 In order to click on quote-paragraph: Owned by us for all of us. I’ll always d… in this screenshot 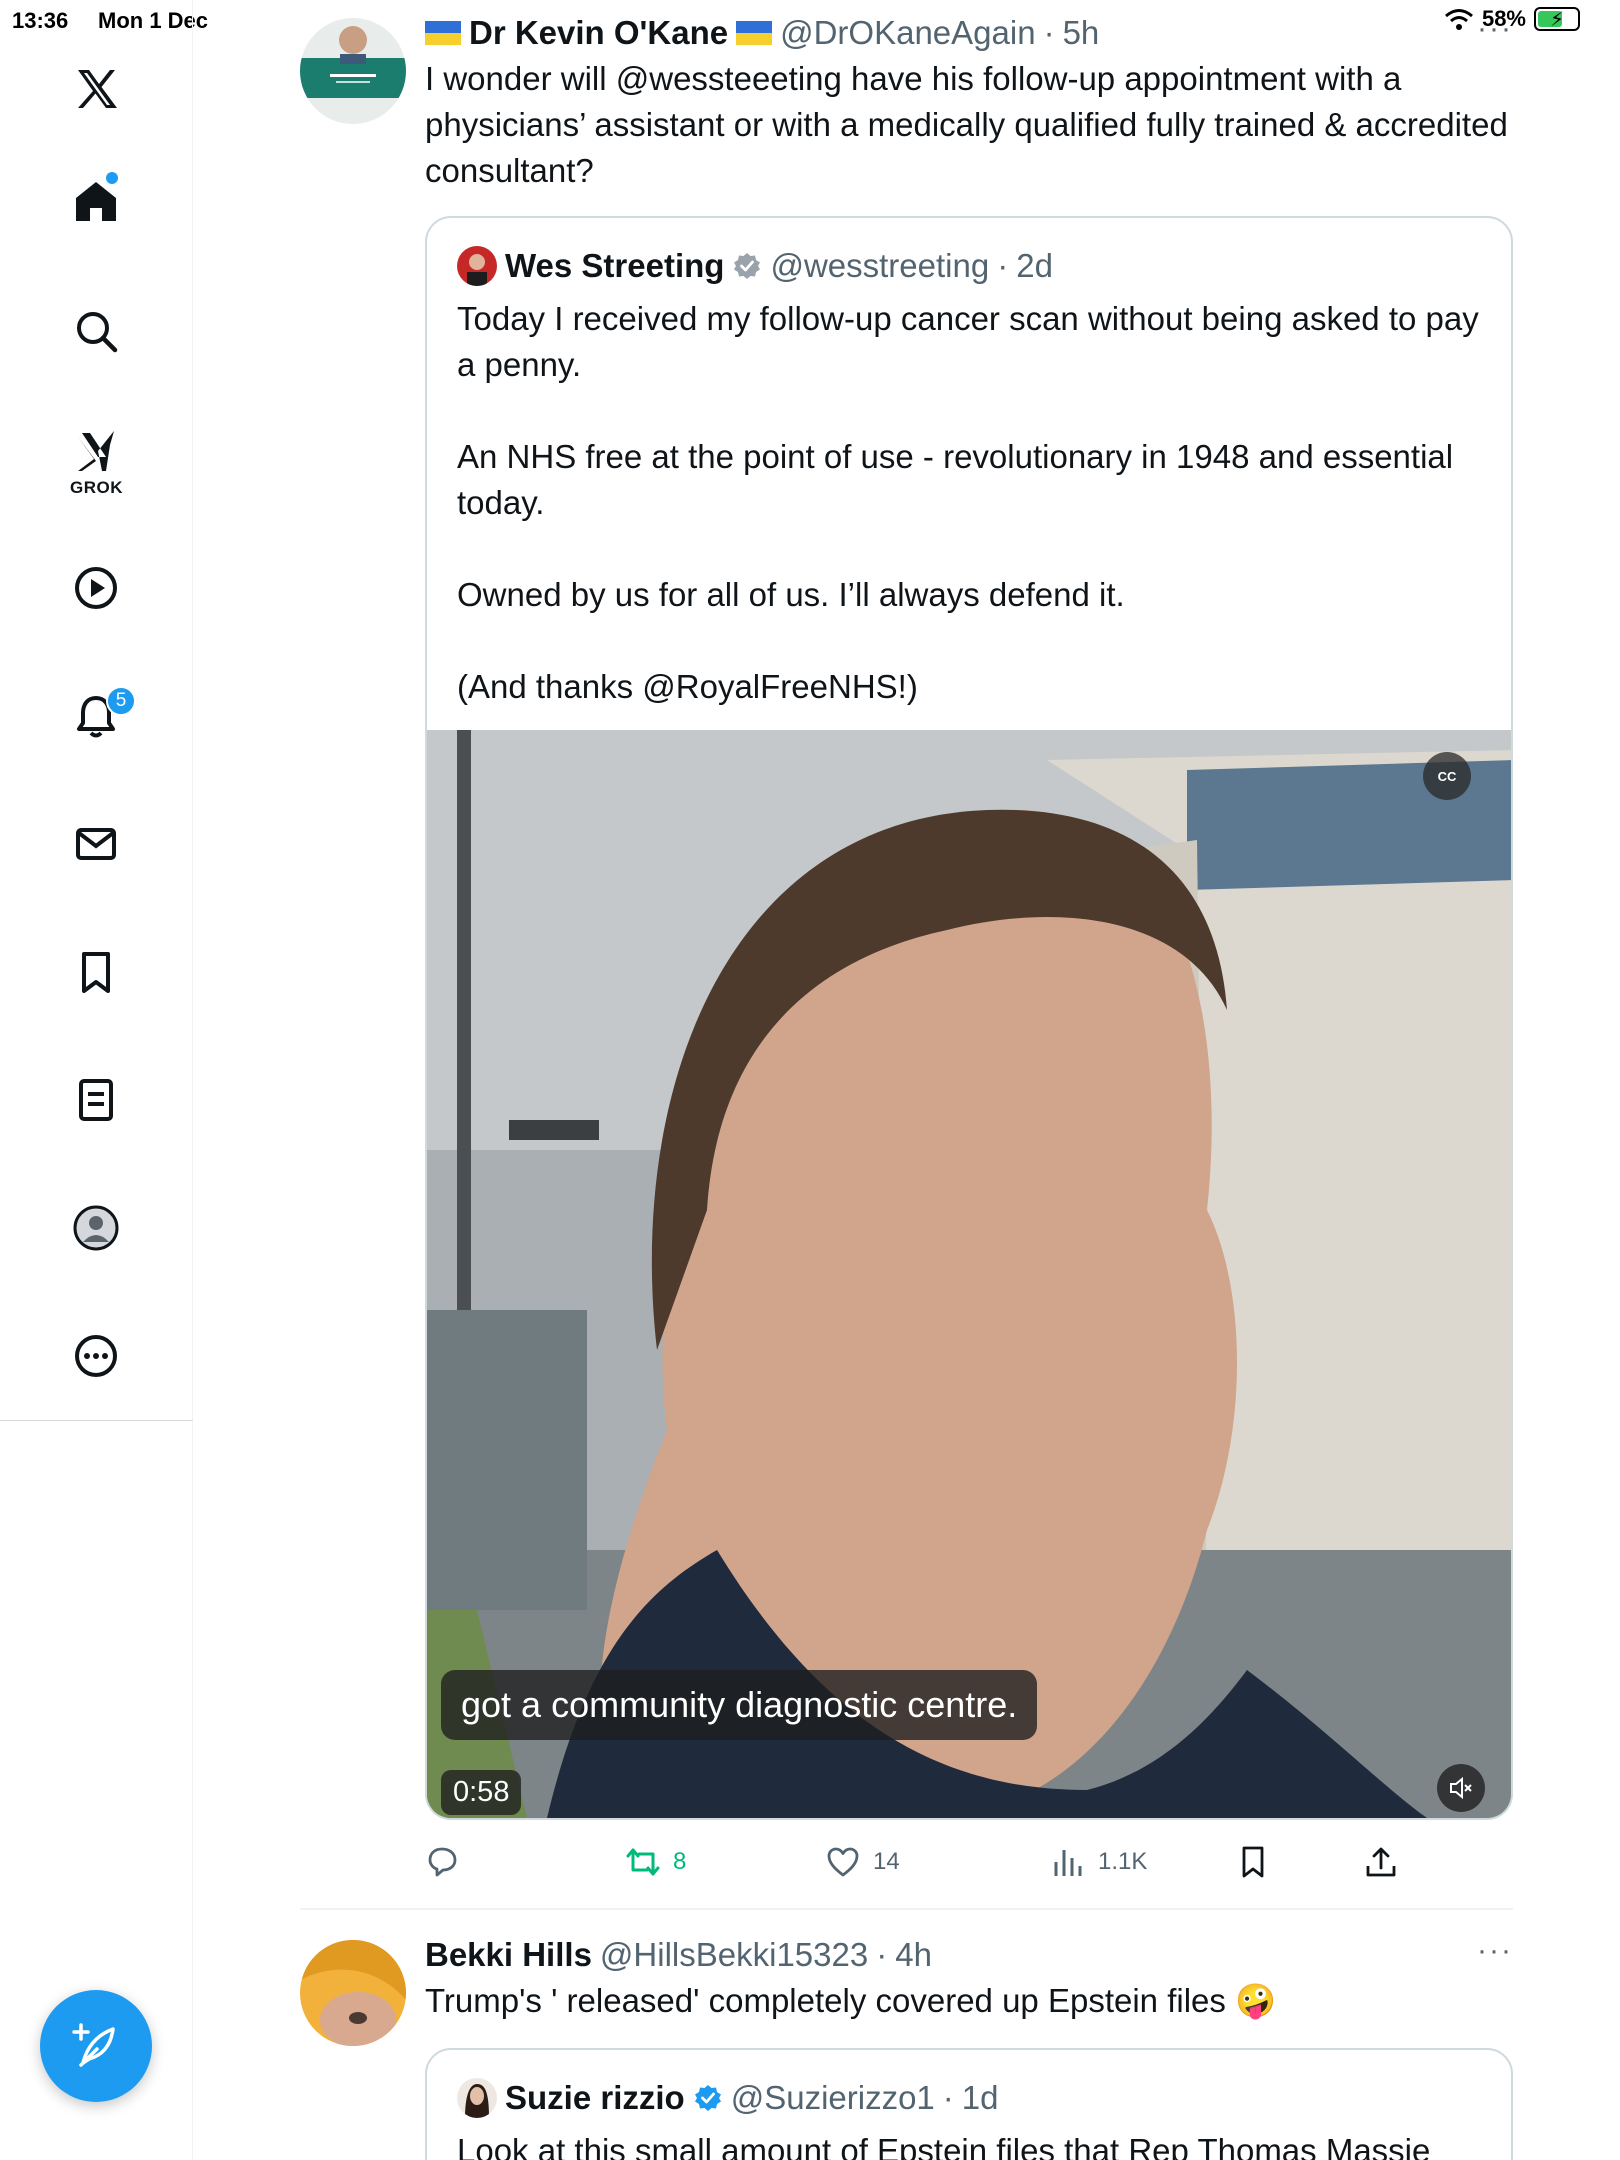, I will do `click(791, 594)`.